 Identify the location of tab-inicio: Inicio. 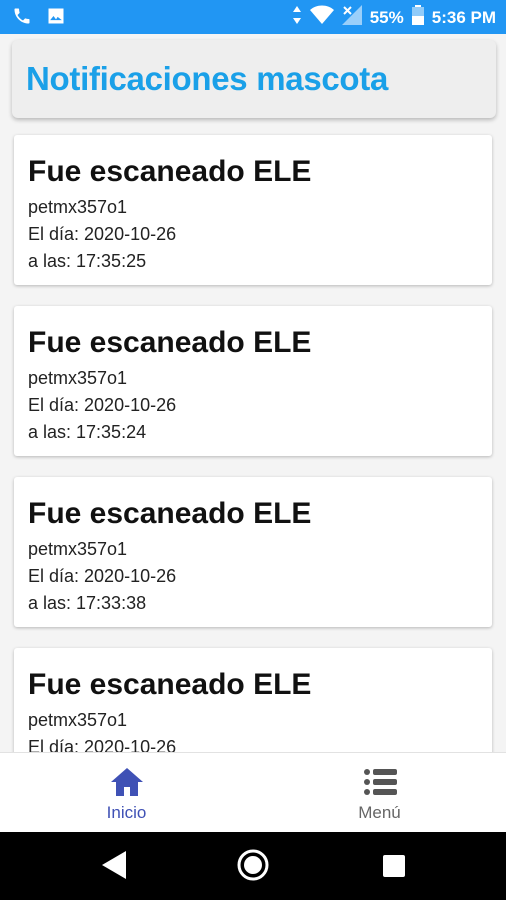
(126, 793).